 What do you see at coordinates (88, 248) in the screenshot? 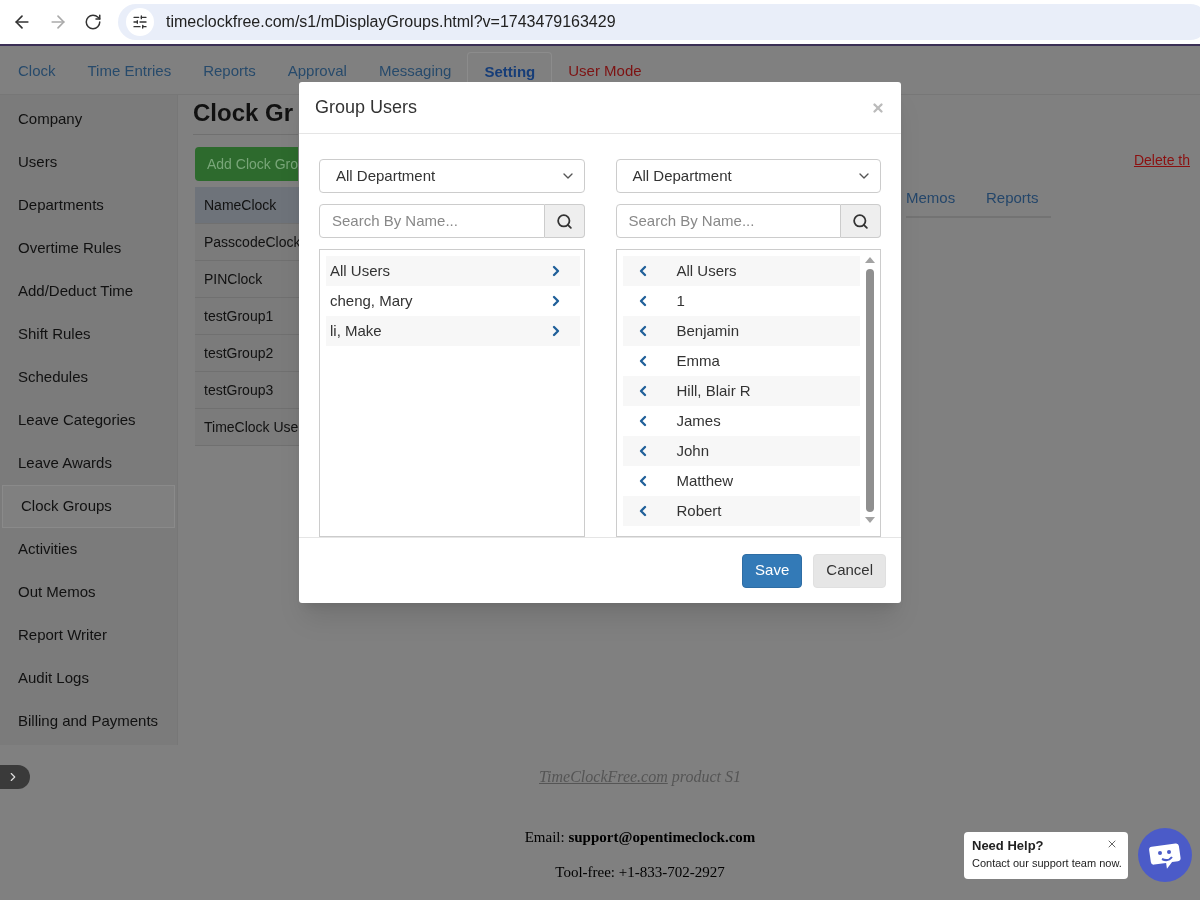
I see `sidebar-item: Overtime Rules` at bounding box center [88, 248].